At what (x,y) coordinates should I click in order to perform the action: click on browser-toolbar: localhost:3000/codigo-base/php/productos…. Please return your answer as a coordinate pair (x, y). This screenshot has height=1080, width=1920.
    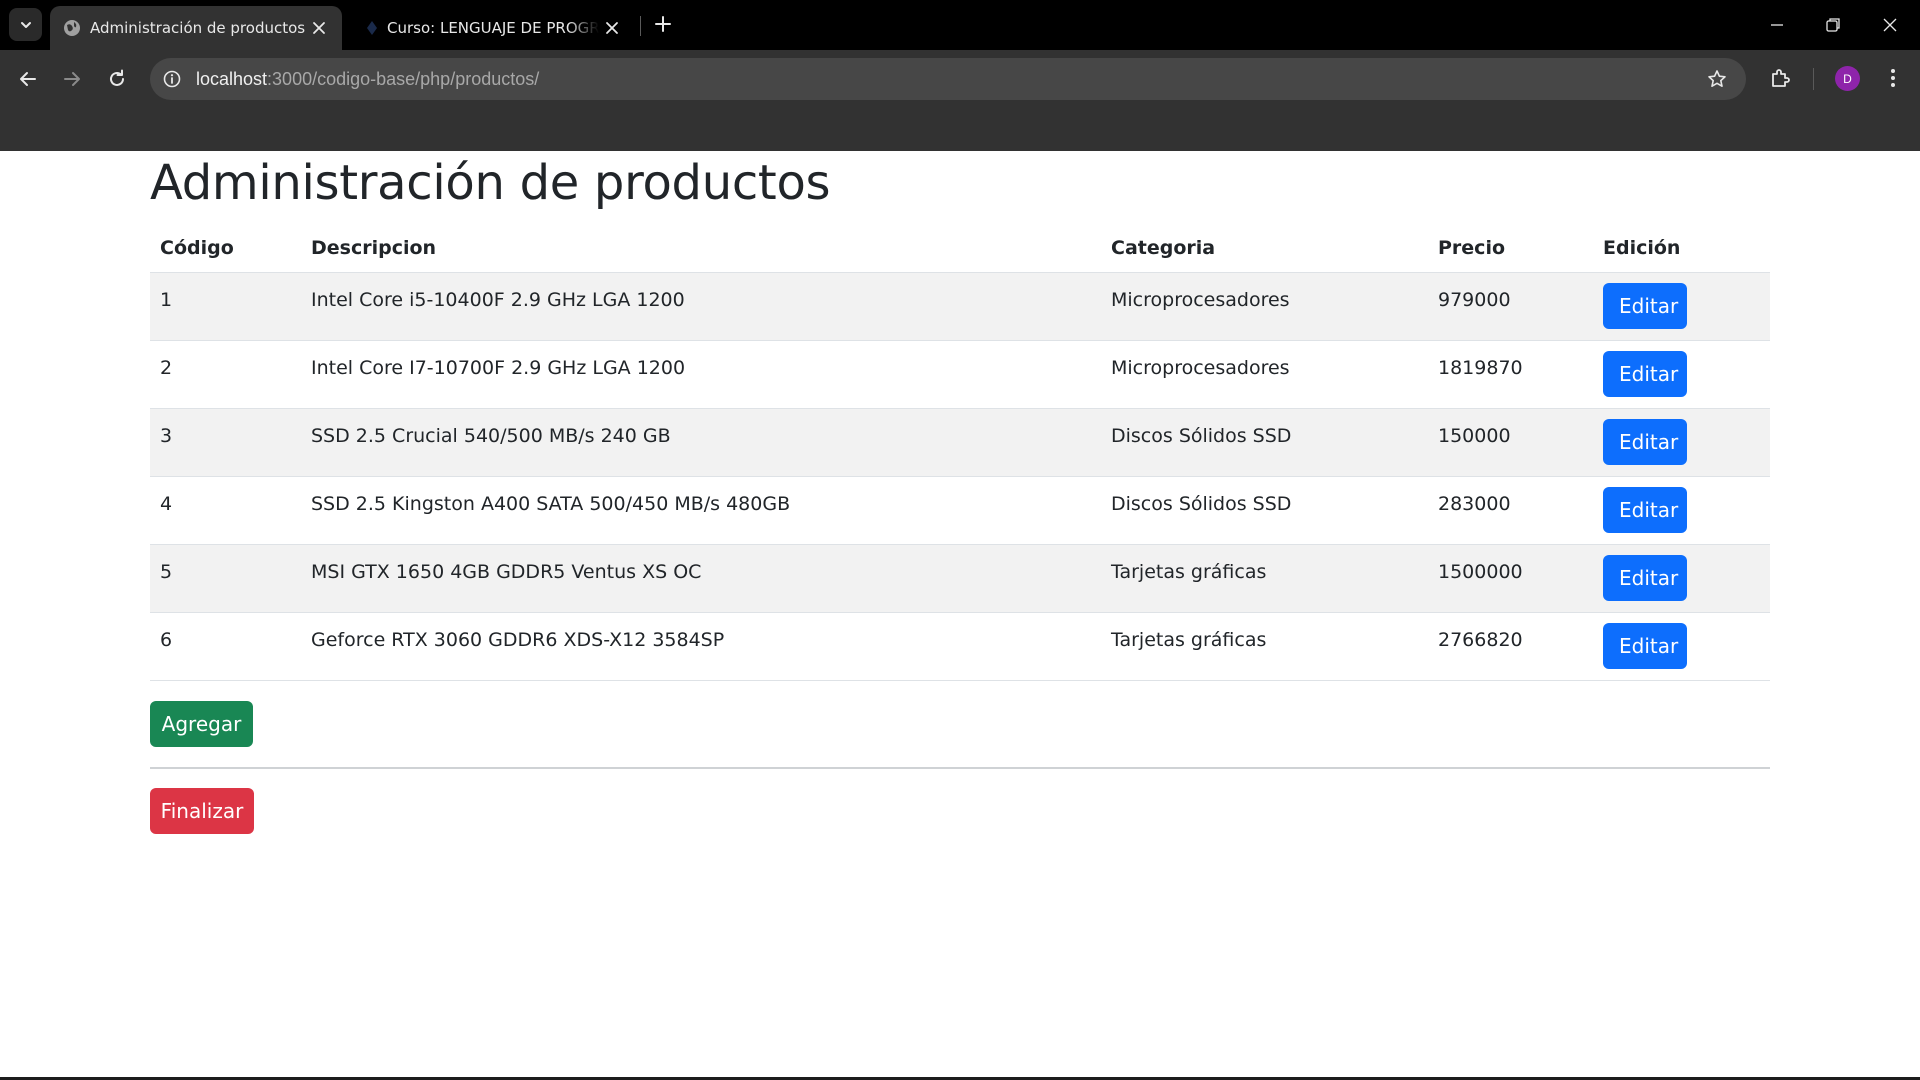
    Looking at the image, I should click on (960, 100).